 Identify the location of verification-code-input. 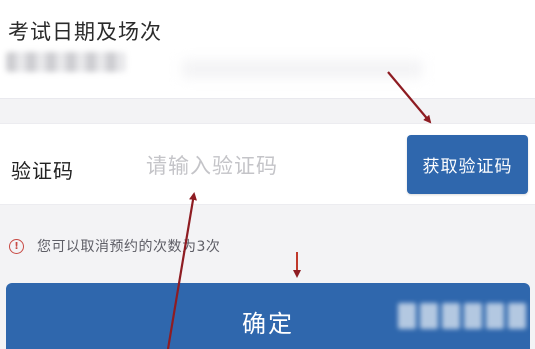
(270, 166).